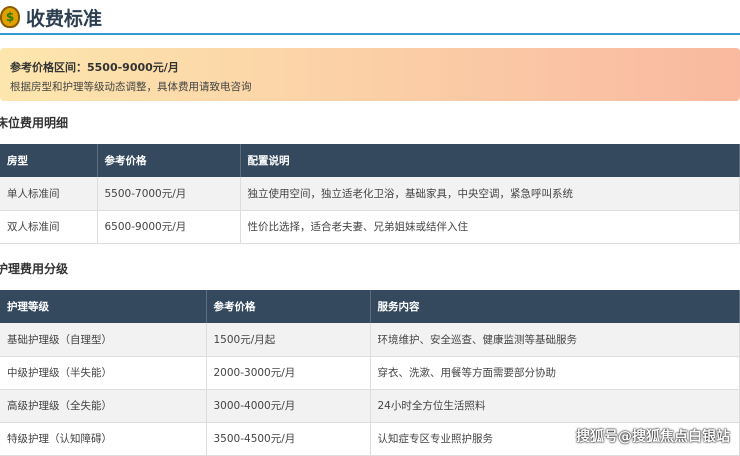 The width and height of the screenshot is (740, 456). I want to click on description: 独立使用空间，独立适老化卫浴，基础家具，中央空调，紧急呼叫系统, so click(490, 194).